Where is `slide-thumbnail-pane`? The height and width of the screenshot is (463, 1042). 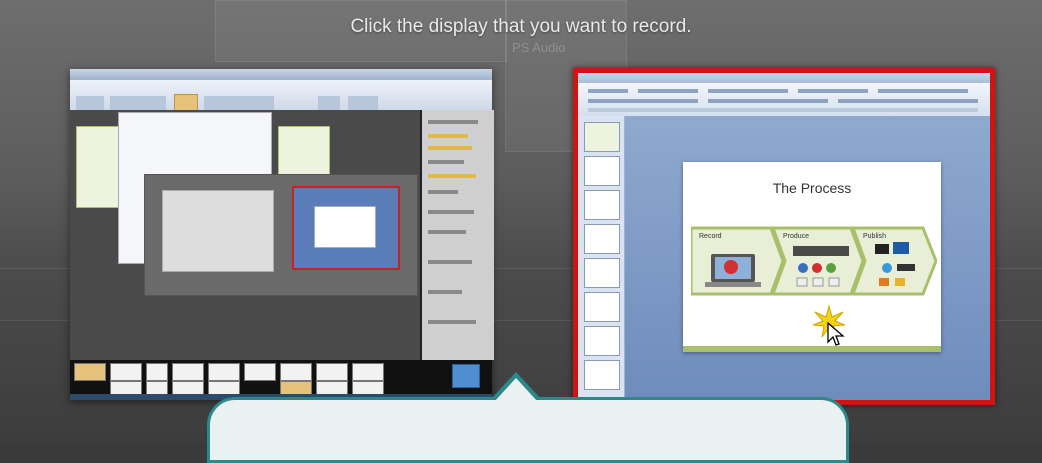
slide-thumbnail-pane is located at coordinates (601, 258).